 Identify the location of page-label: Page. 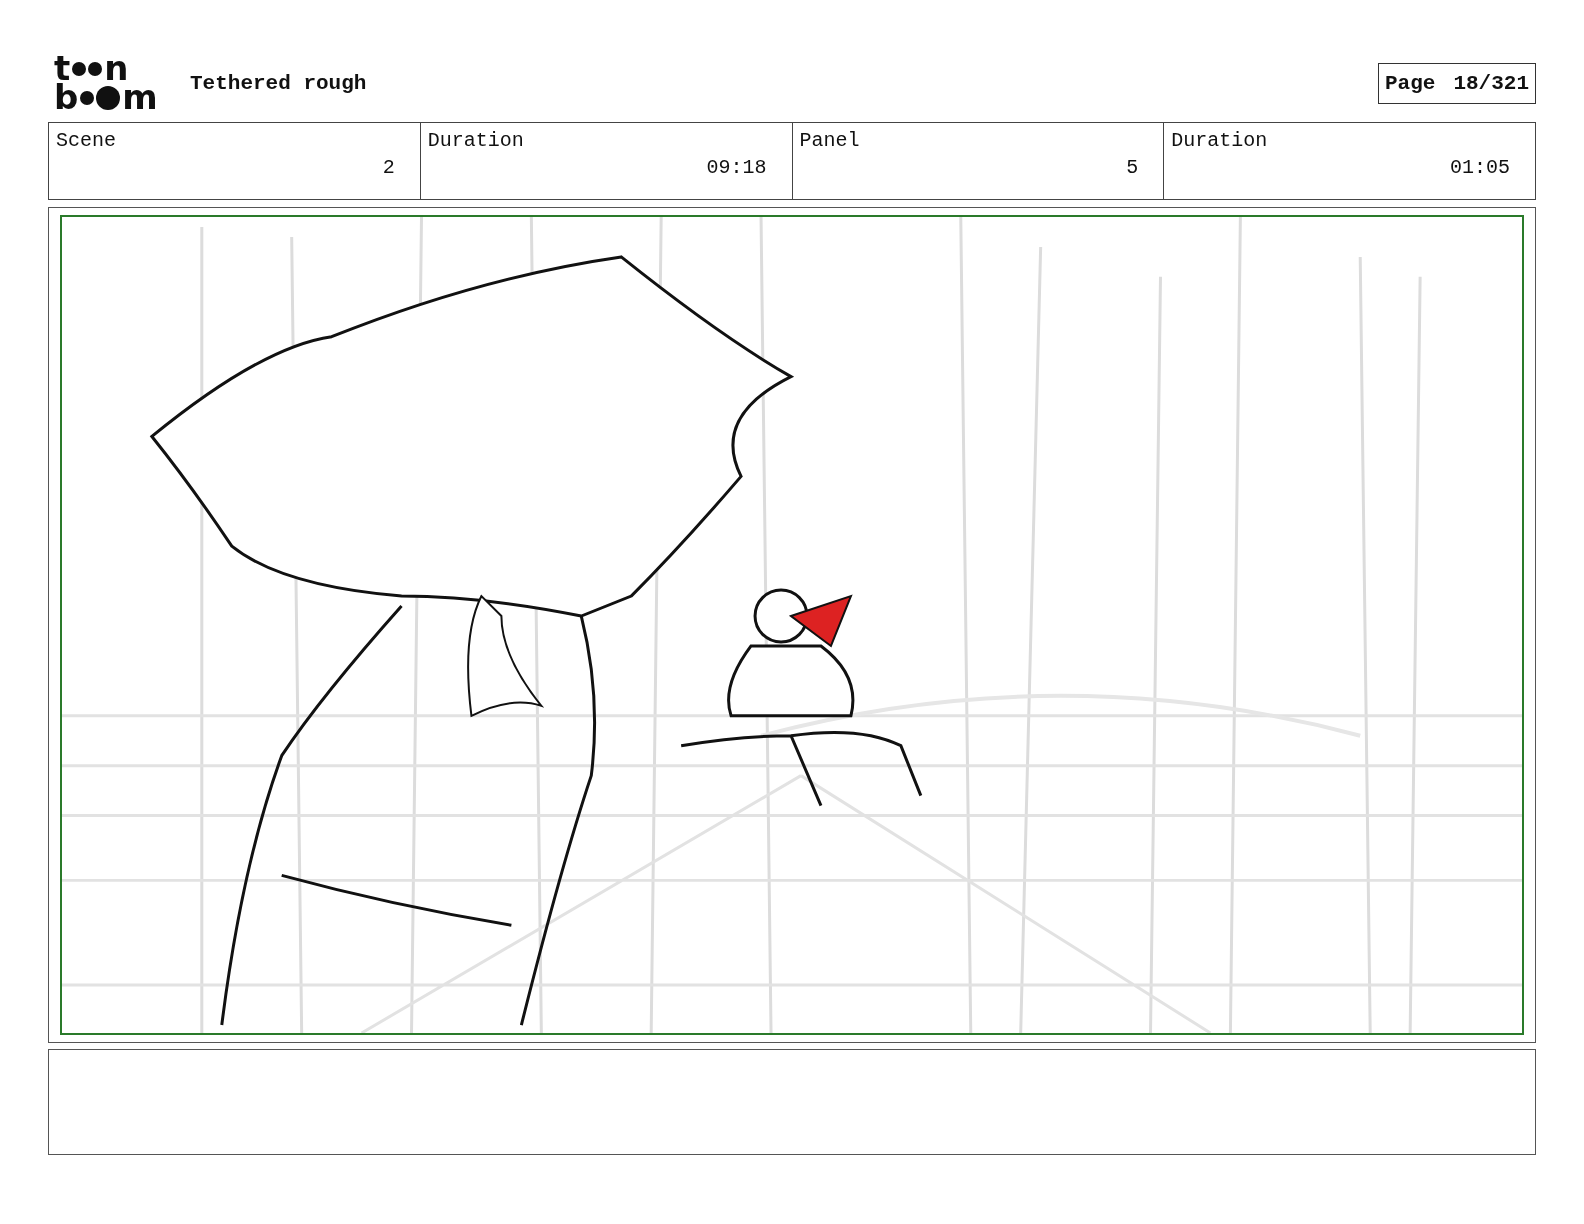
(1410, 83).